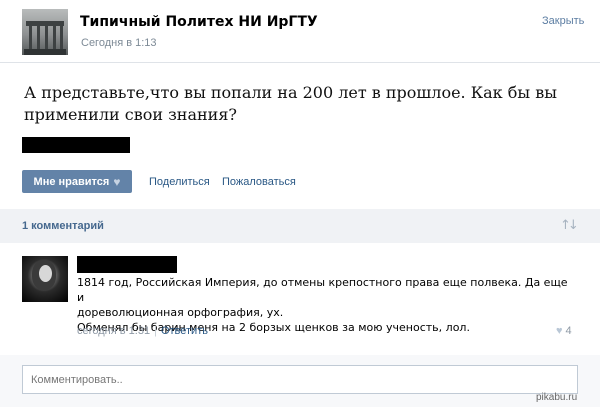  What do you see at coordinates (564, 331) in the screenshot?
I see `comment-like-button: ♥ 4` at bounding box center [564, 331].